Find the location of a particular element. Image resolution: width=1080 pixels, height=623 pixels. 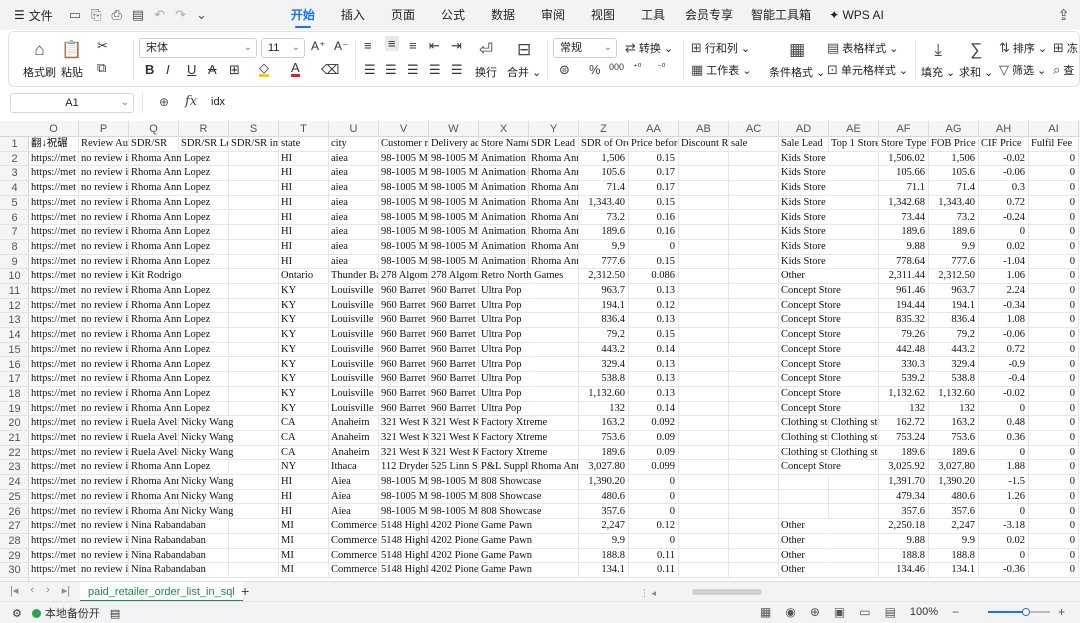

cell: 105.66 is located at coordinates (904, 174).